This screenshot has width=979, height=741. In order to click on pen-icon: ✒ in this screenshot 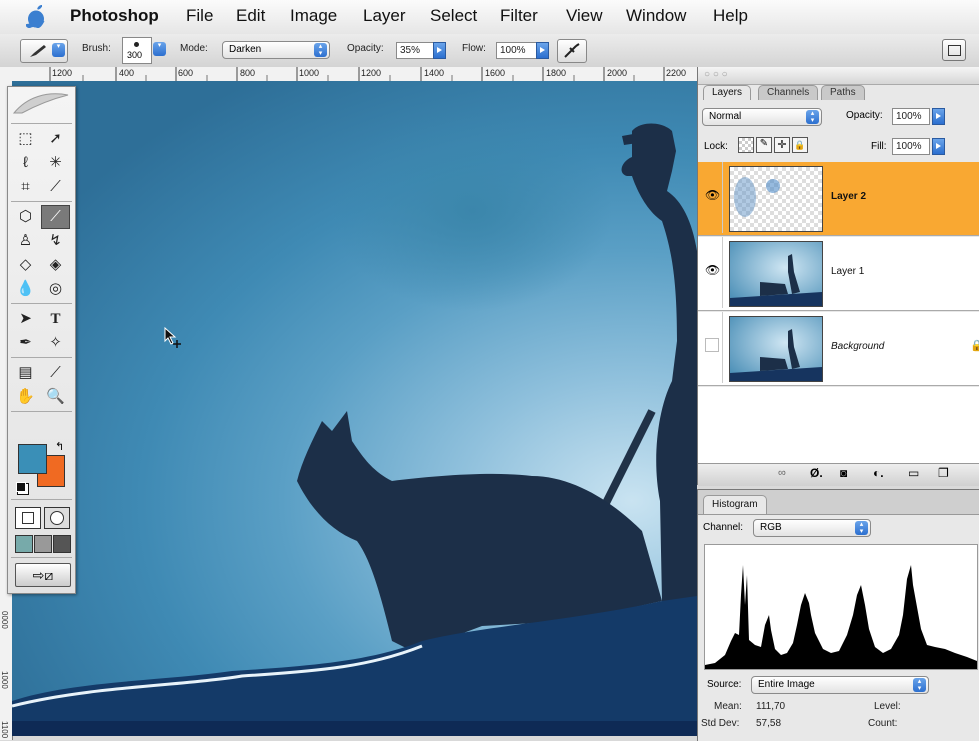, I will do `click(25, 342)`.